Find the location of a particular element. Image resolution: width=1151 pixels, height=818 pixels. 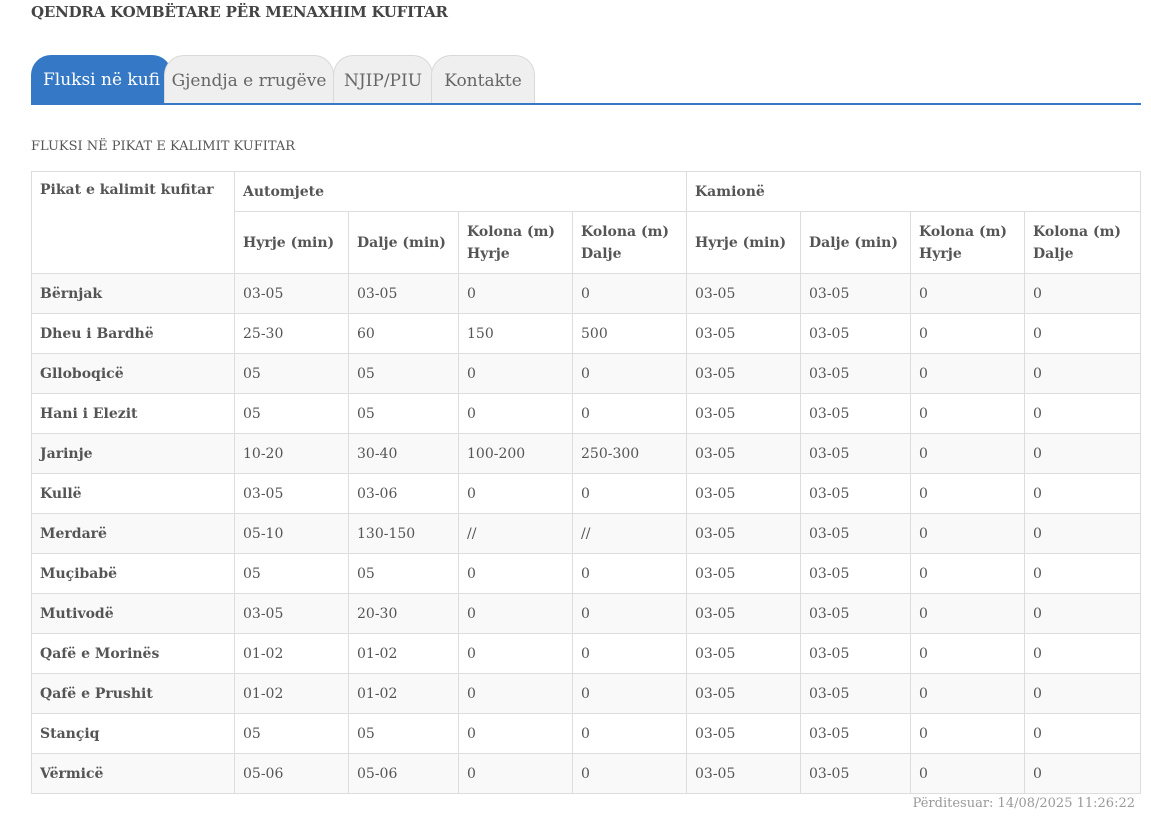

section-title: FLUKSI NË PIKAT E KALIMIT KUFITAR is located at coordinates (163, 146).